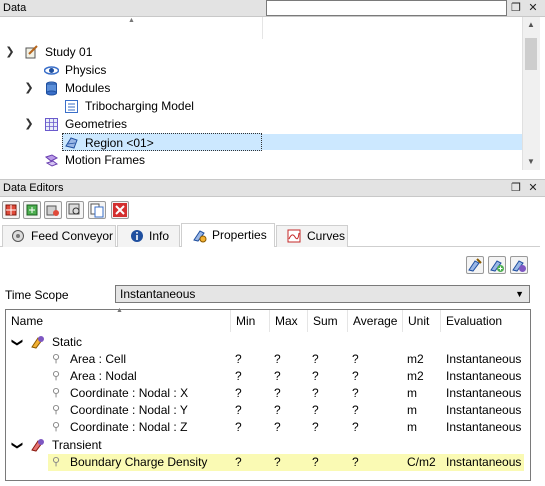 The height and width of the screenshot is (486, 545). Describe the element at coordinates (162, 142) in the screenshot. I see `tree-item-region-01: Region <01>` at that location.